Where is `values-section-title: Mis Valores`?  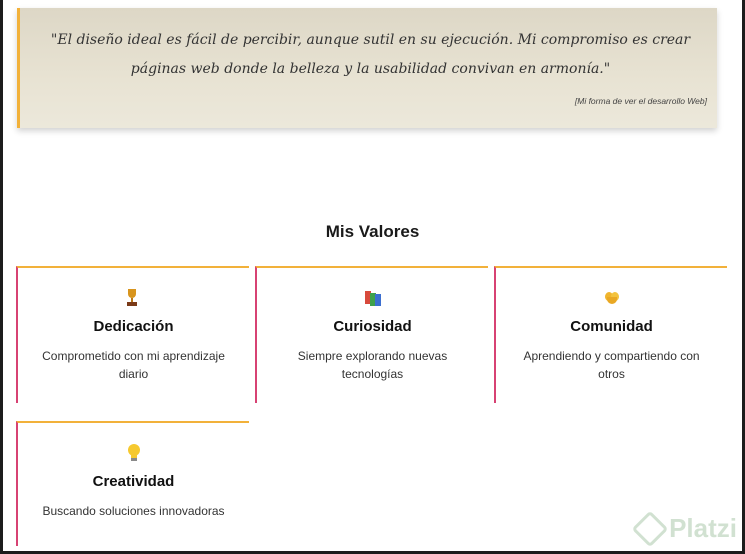
values-section-title: Mis Valores is located at coordinates (372, 231).